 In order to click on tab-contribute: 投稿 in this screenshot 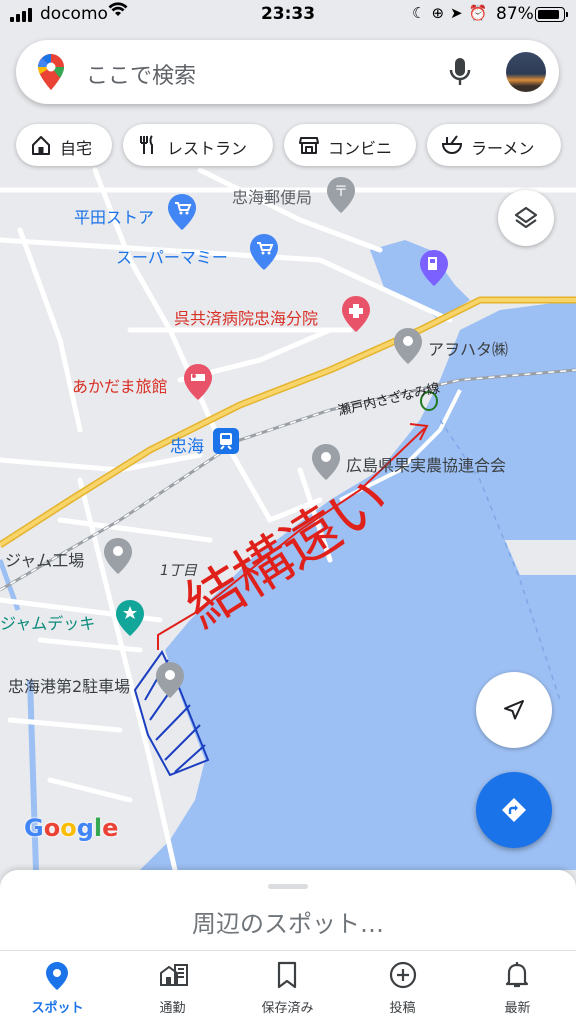, I will do `click(402, 987)`.